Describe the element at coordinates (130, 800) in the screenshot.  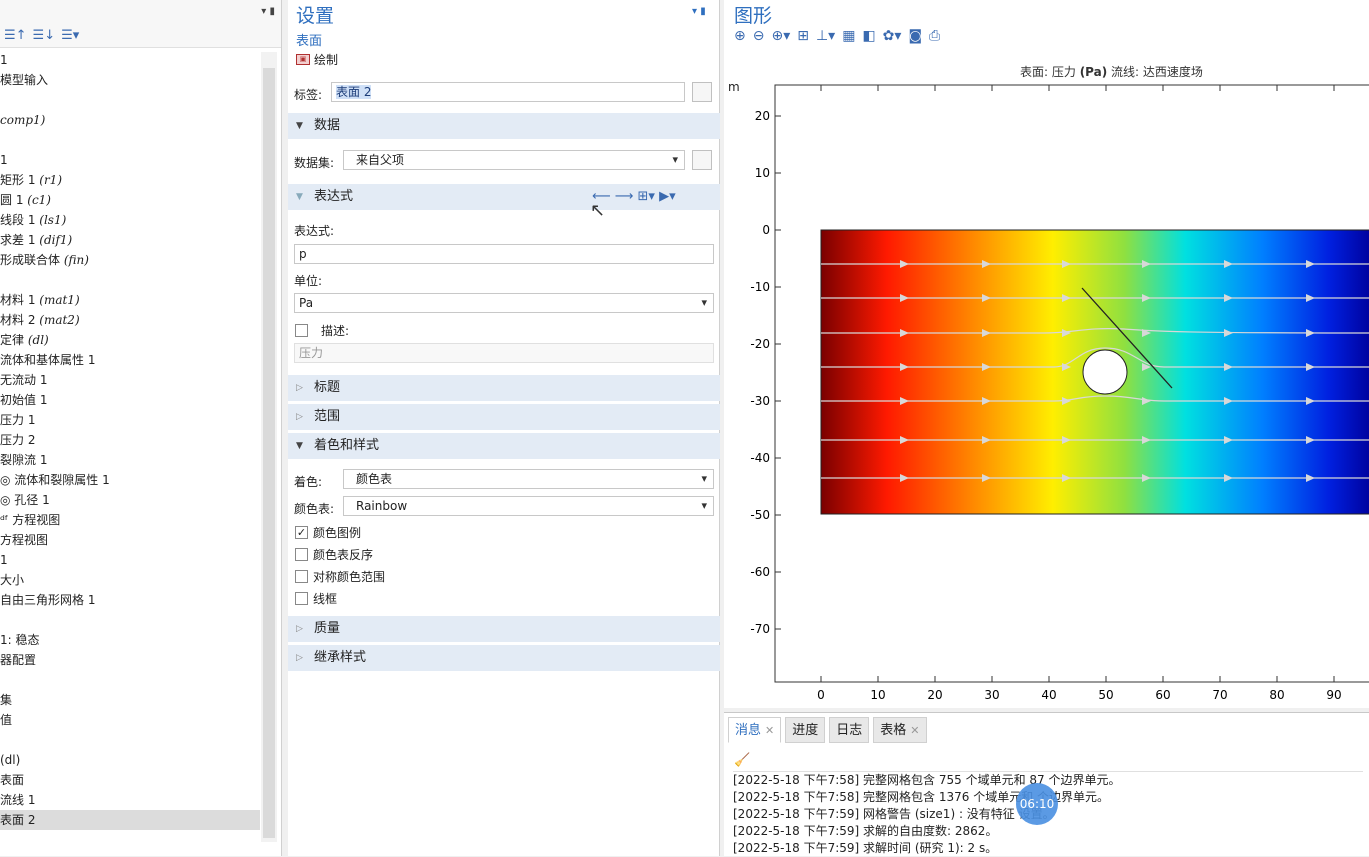
I see `tree-node: 流线 1` at that location.